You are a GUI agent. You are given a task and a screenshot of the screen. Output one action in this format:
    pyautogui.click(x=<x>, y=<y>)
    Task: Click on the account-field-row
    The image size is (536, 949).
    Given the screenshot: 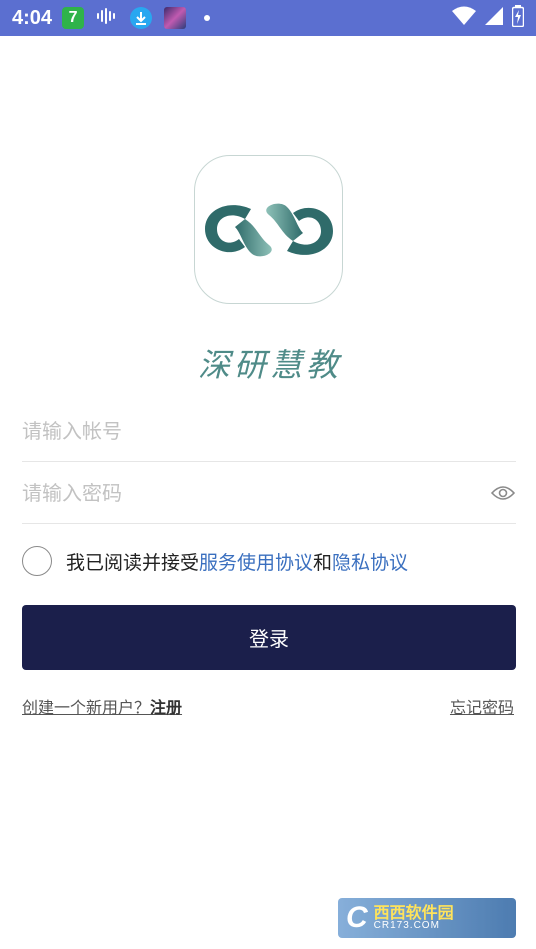 What is the action you would take?
    pyautogui.click(x=269, y=431)
    